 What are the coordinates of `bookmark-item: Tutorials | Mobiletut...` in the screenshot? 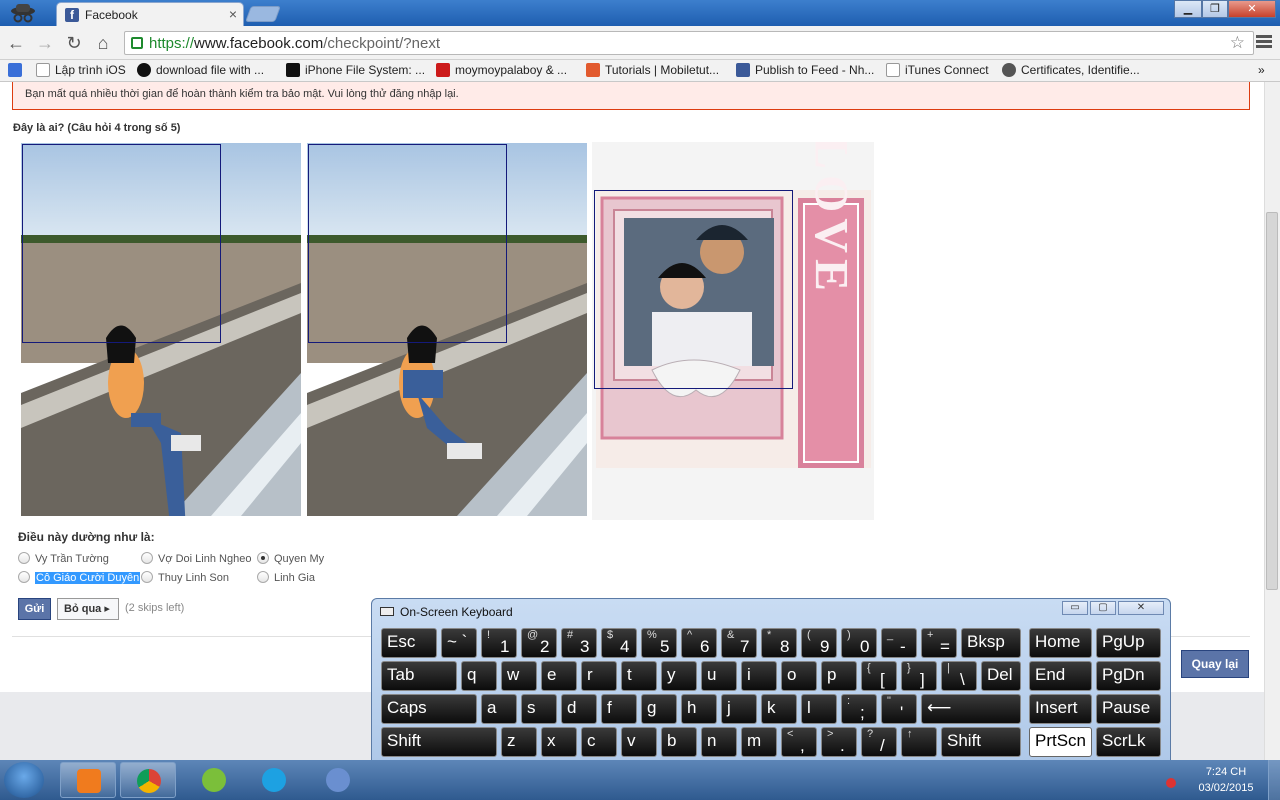 It's located at (652, 71).